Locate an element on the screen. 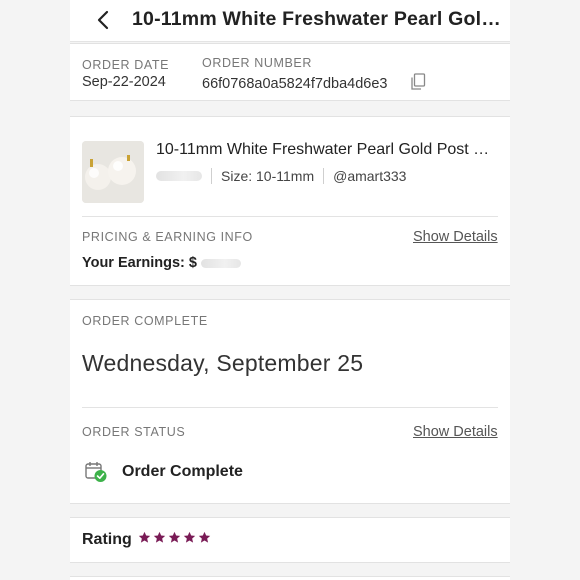  pearl-earrings-image is located at coordinates (113, 172).